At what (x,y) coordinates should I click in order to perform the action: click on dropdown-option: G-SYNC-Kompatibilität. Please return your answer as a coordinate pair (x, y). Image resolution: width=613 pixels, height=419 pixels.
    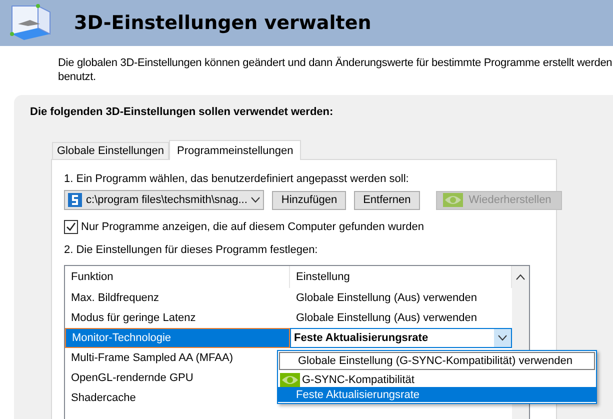
    Looking at the image, I should click on (437, 379).